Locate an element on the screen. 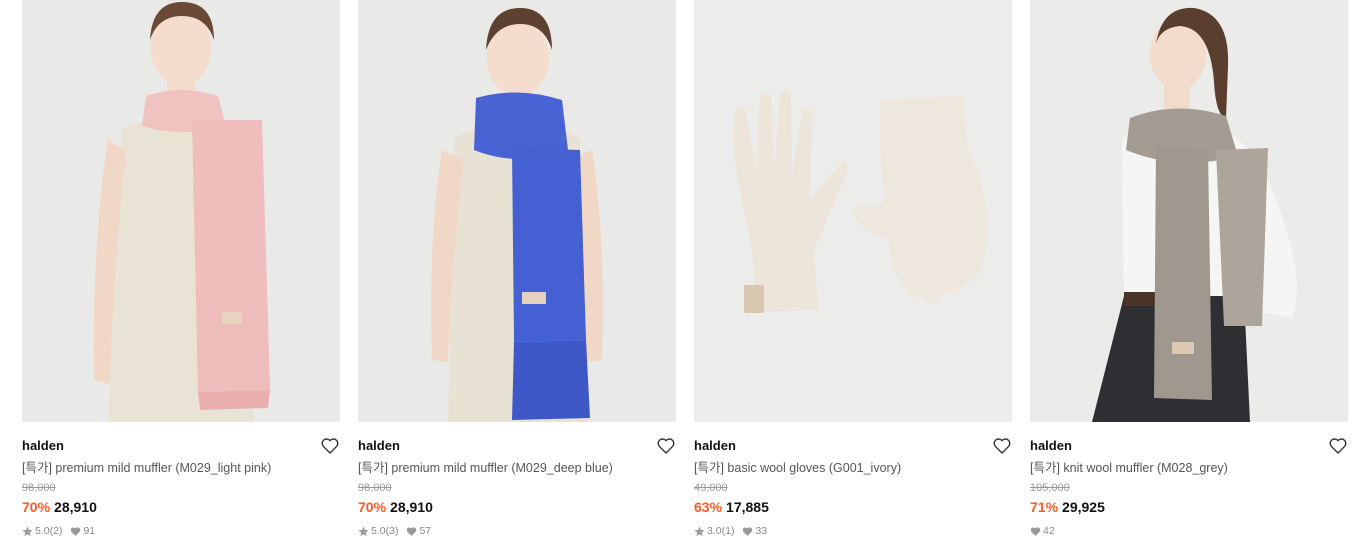  product-title: [특가] knit wool muffler (M028_grey) is located at coordinates (1189, 468).